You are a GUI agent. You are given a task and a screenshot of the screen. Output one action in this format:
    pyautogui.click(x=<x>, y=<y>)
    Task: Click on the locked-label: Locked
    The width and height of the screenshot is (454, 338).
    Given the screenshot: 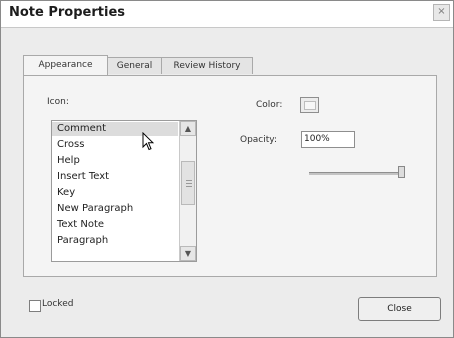 What is the action you would take?
    pyautogui.click(x=58, y=304)
    